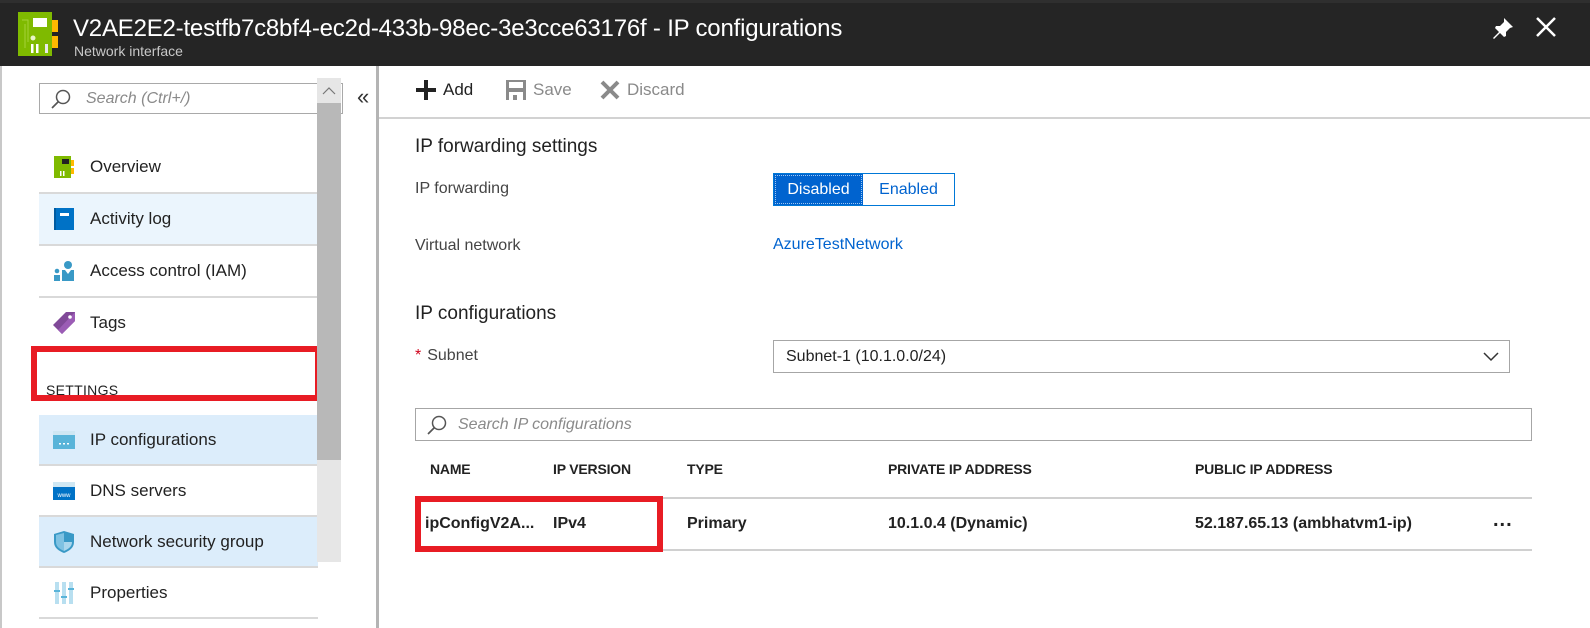  Describe the element at coordinates (1546, 27) in the screenshot. I see `close-icon` at that location.